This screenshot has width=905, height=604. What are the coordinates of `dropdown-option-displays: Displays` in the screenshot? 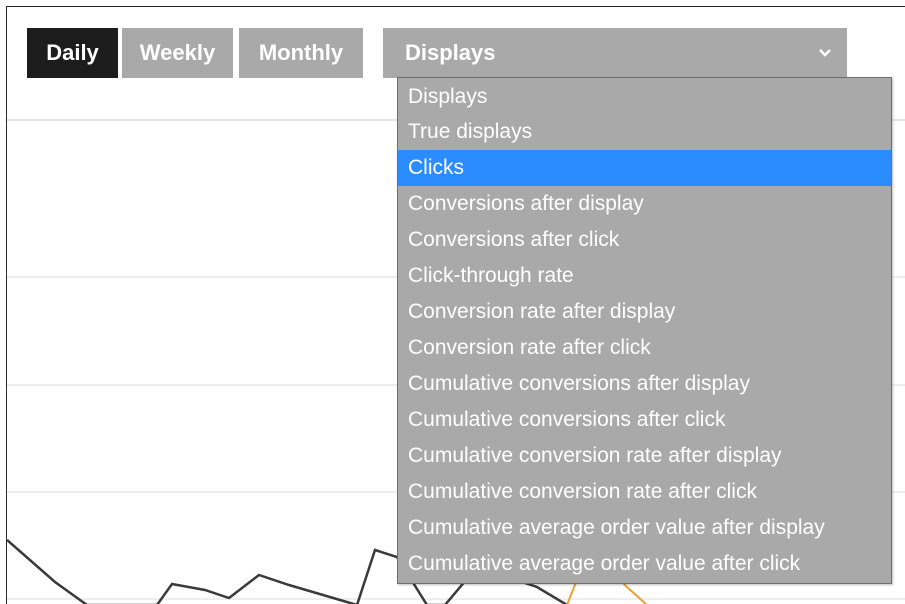 It's located at (644, 97).